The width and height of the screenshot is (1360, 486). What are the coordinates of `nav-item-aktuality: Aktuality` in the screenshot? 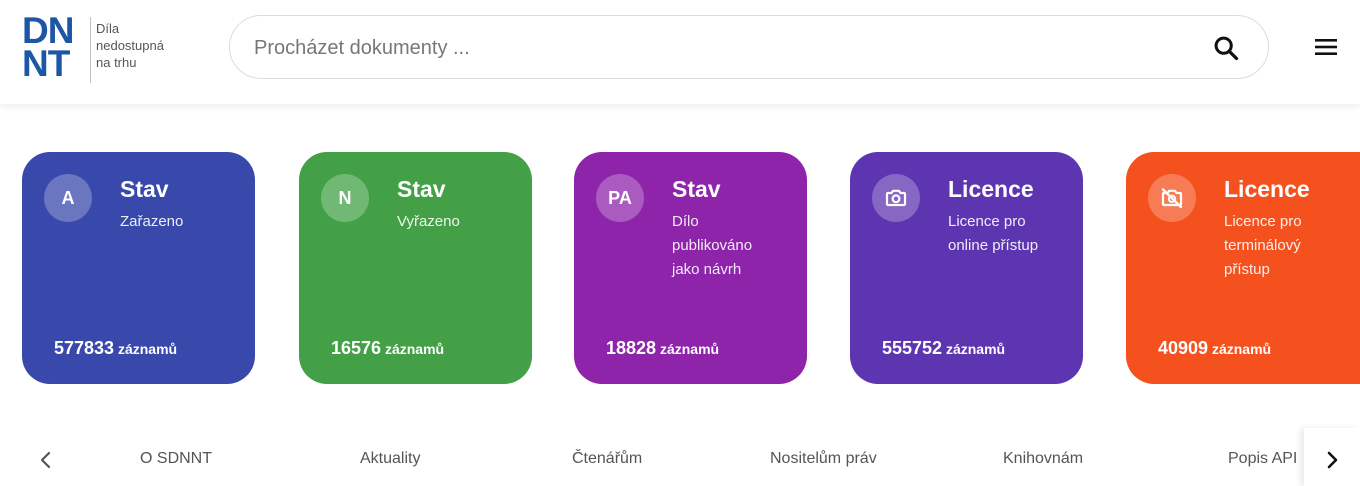 It's located at (390, 459).